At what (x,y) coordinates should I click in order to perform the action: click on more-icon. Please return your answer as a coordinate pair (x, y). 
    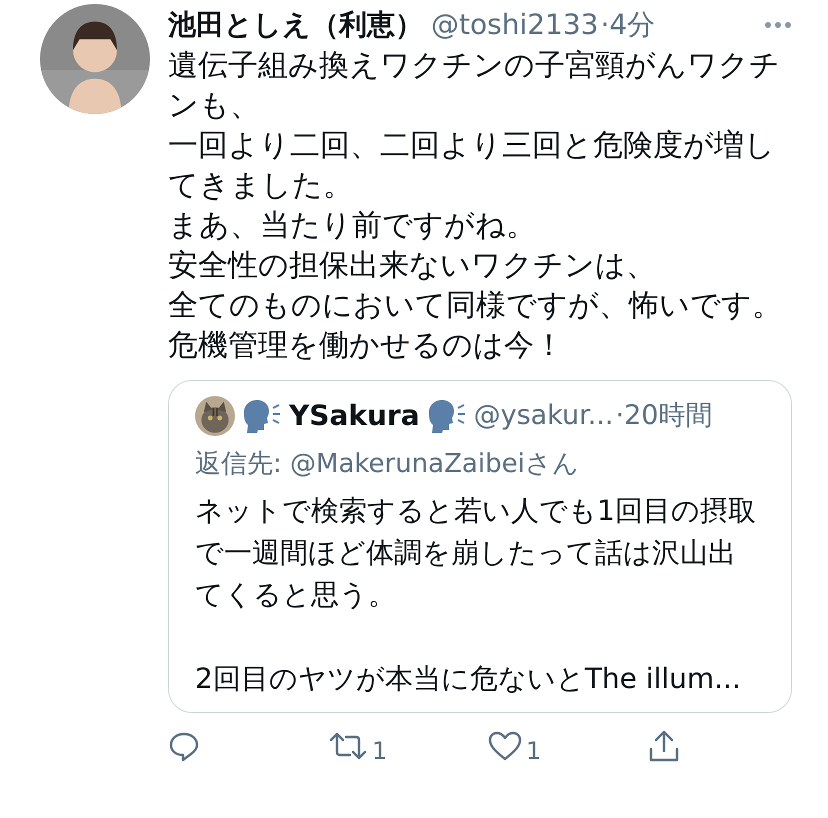
    Looking at the image, I should click on (778, 25).